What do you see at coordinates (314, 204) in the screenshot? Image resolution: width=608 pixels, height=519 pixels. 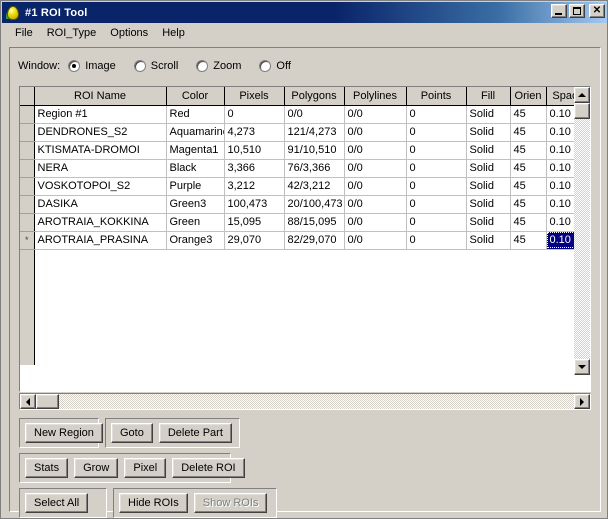 I see `cell-polygons: 20/100,473` at bounding box center [314, 204].